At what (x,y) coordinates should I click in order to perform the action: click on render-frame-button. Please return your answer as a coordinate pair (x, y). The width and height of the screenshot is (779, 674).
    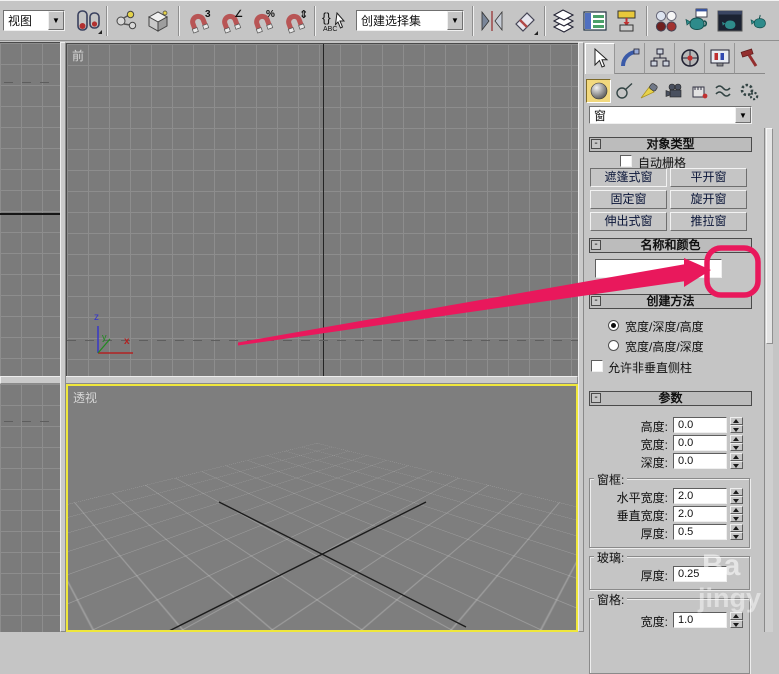
    Looking at the image, I should click on (730, 21).